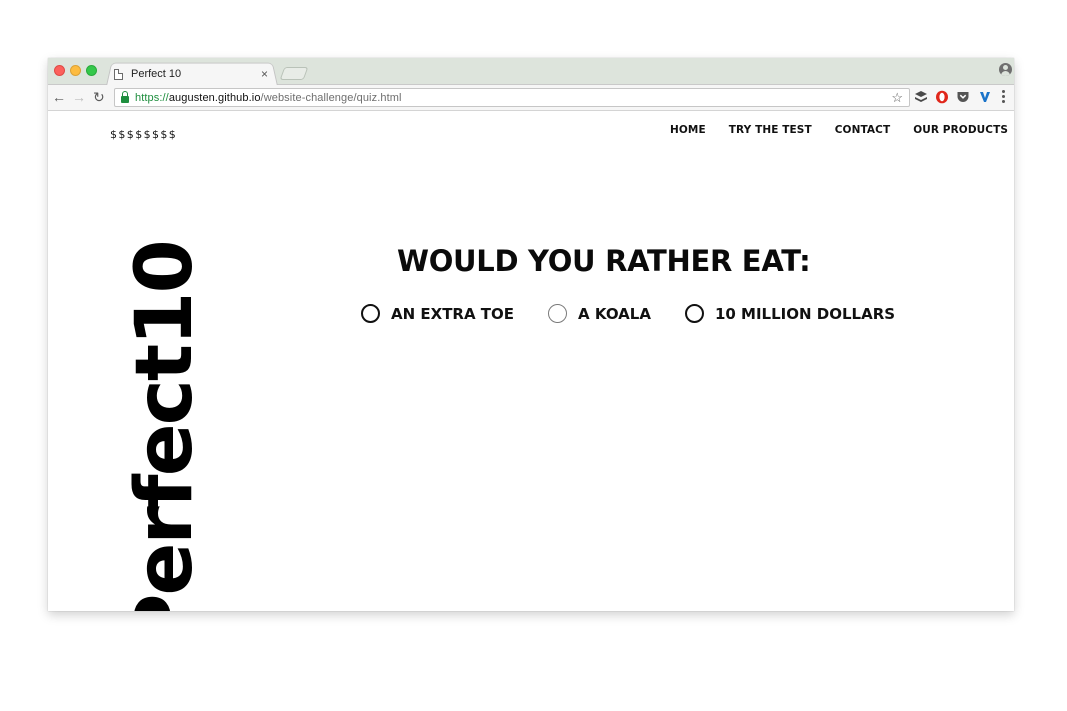 This screenshot has width=1067, height=711. Describe the element at coordinates (294, 73) in the screenshot. I see `new-tab-button` at that location.